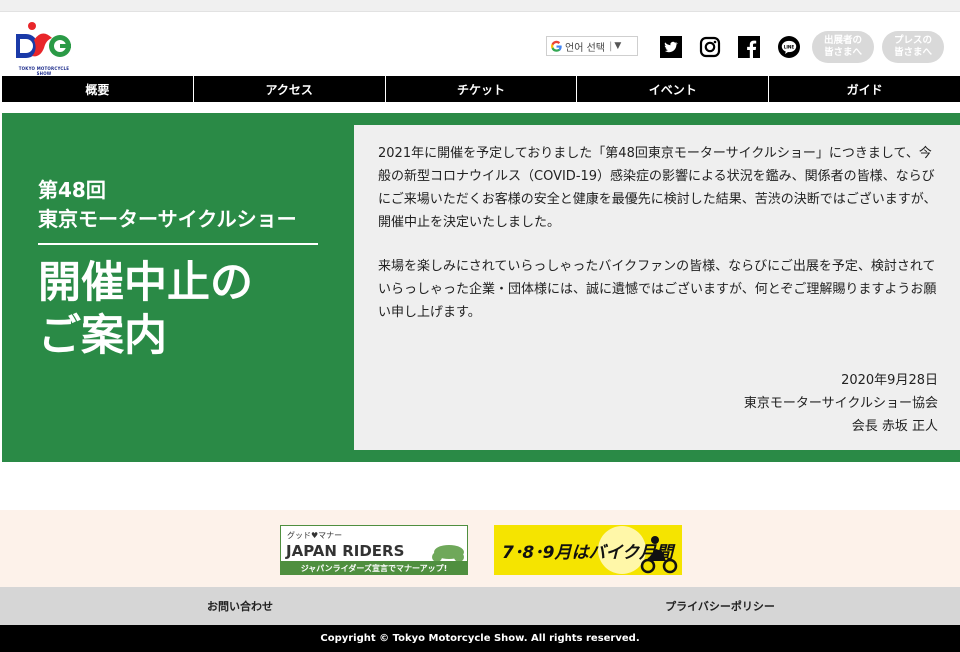  Describe the element at coordinates (290, 89) in the screenshot. I see `nav-item-access: アクセス` at that location.